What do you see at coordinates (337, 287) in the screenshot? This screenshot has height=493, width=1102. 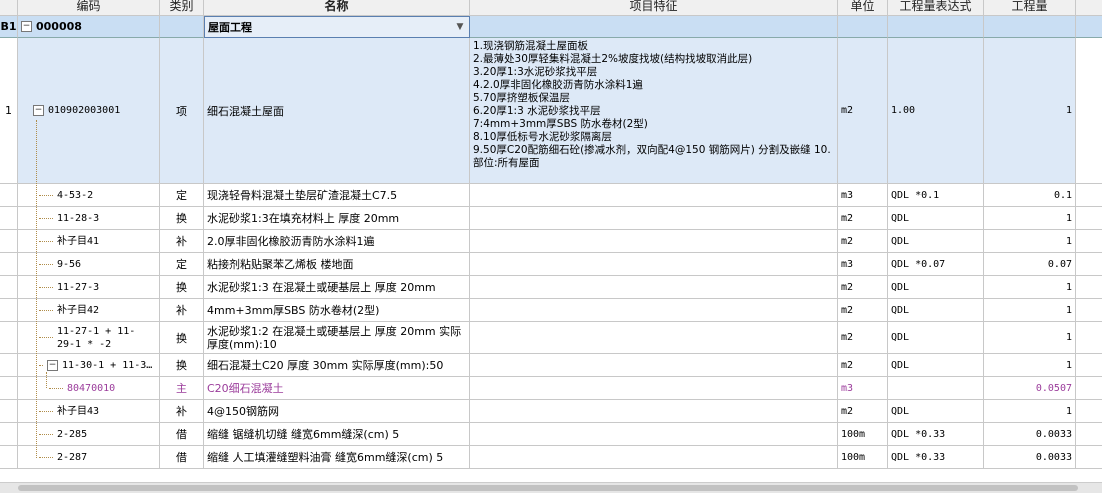 I see `quota-name: 水泥砂浆1:3 在混凝土或硬基层上 厚度 20mm` at bounding box center [337, 287].